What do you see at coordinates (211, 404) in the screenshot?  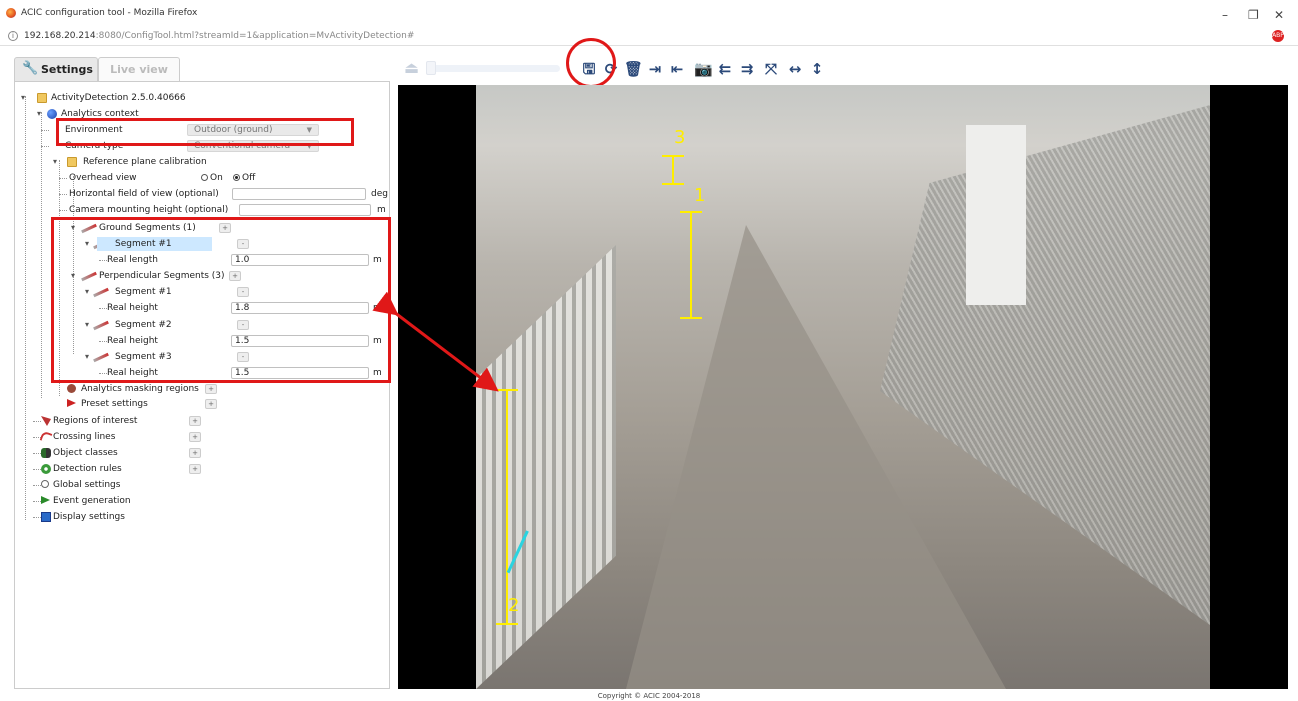 I see `add-preset-button: +` at bounding box center [211, 404].